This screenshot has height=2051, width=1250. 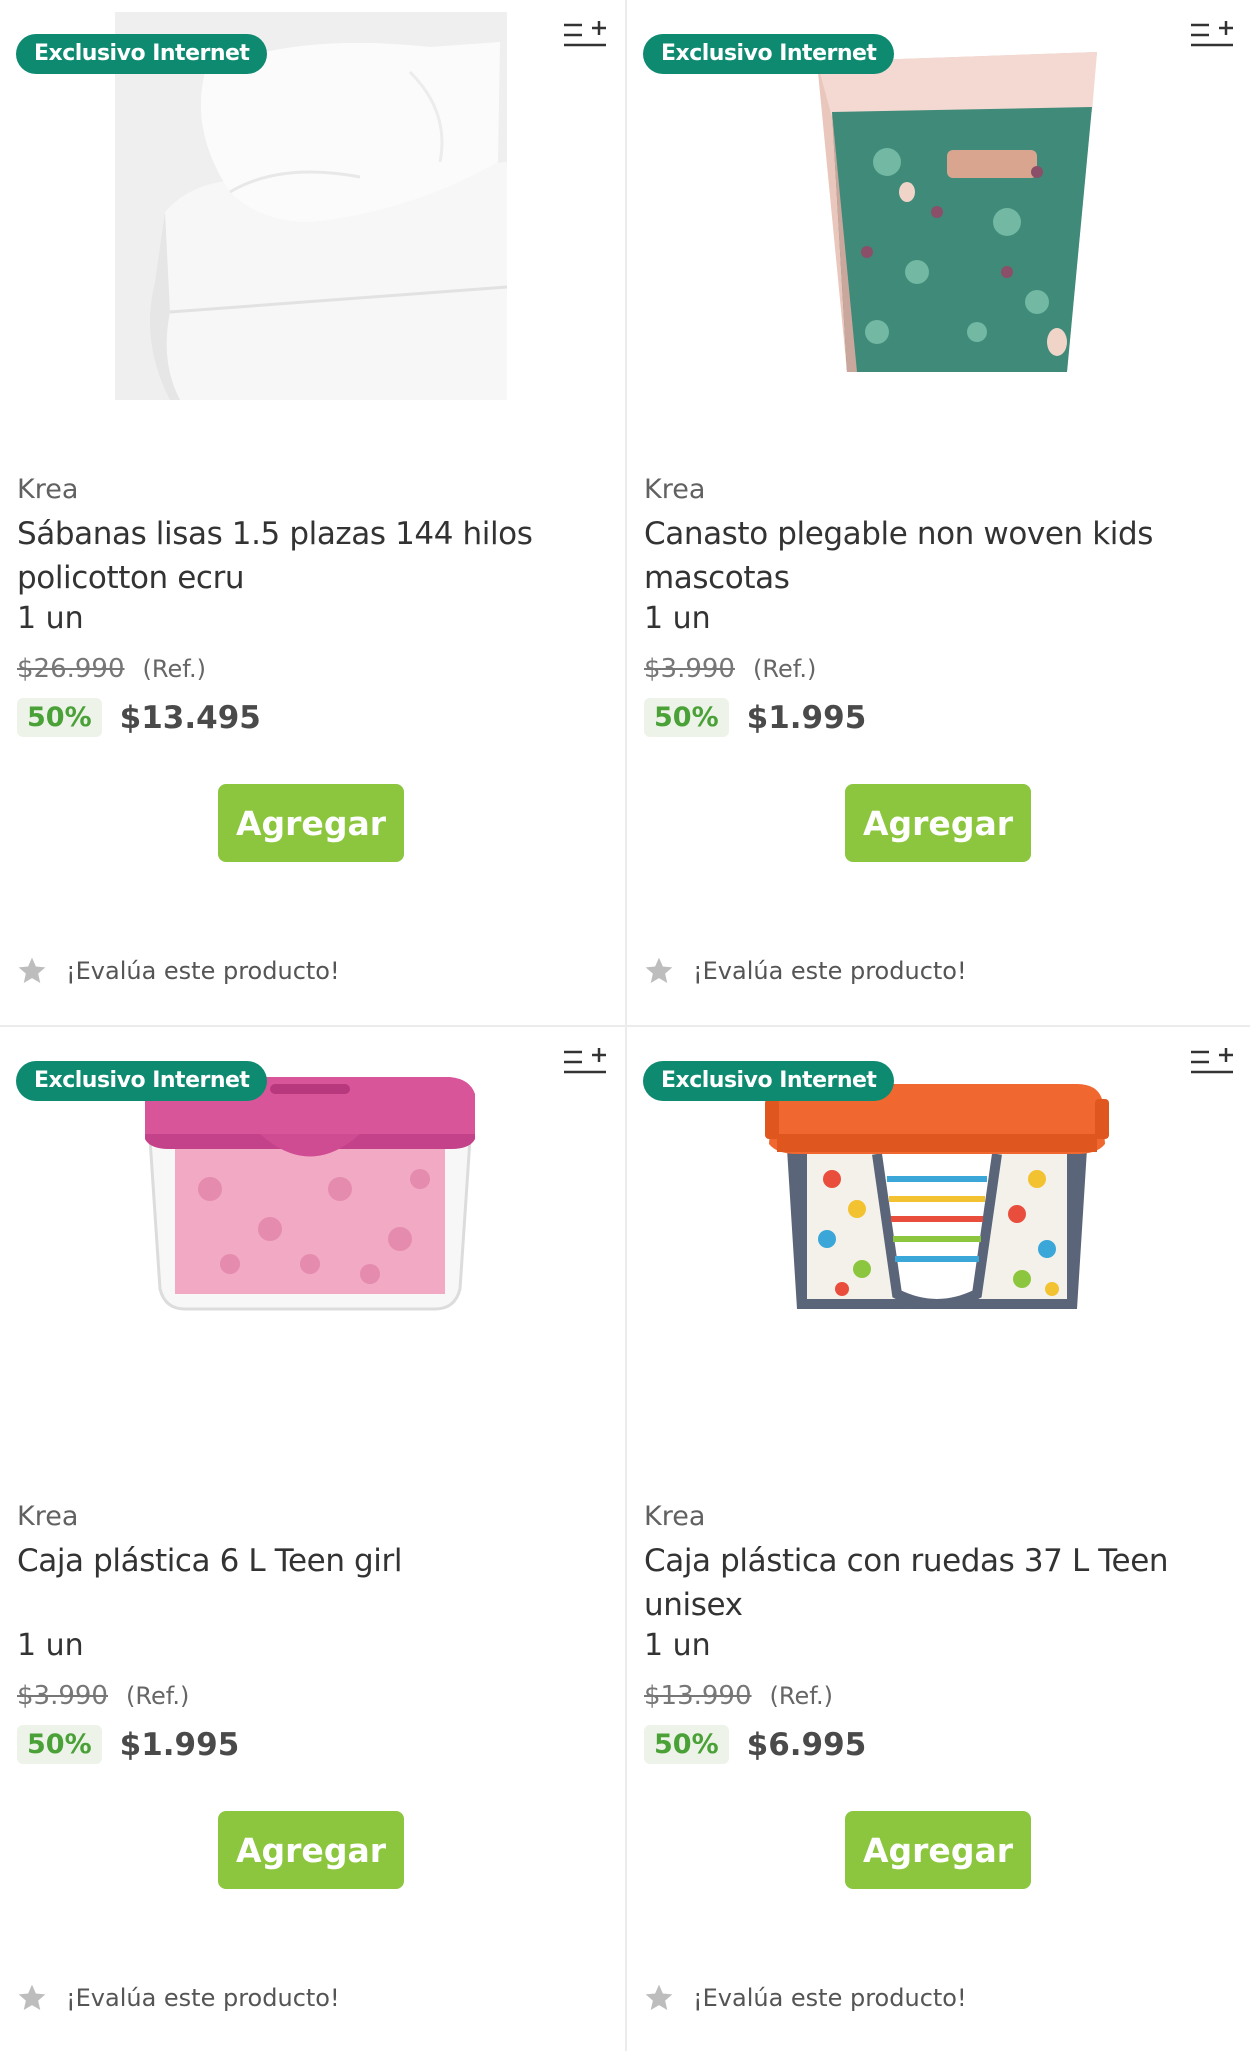 I want to click on sale-price: $13.495, so click(x=190, y=717).